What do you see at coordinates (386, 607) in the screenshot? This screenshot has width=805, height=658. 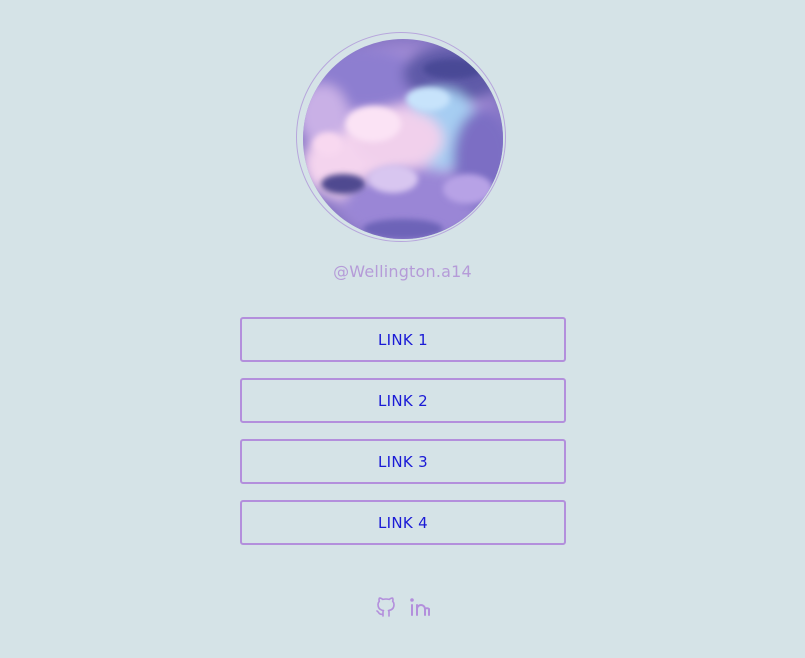 I see `github-icon` at bounding box center [386, 607].